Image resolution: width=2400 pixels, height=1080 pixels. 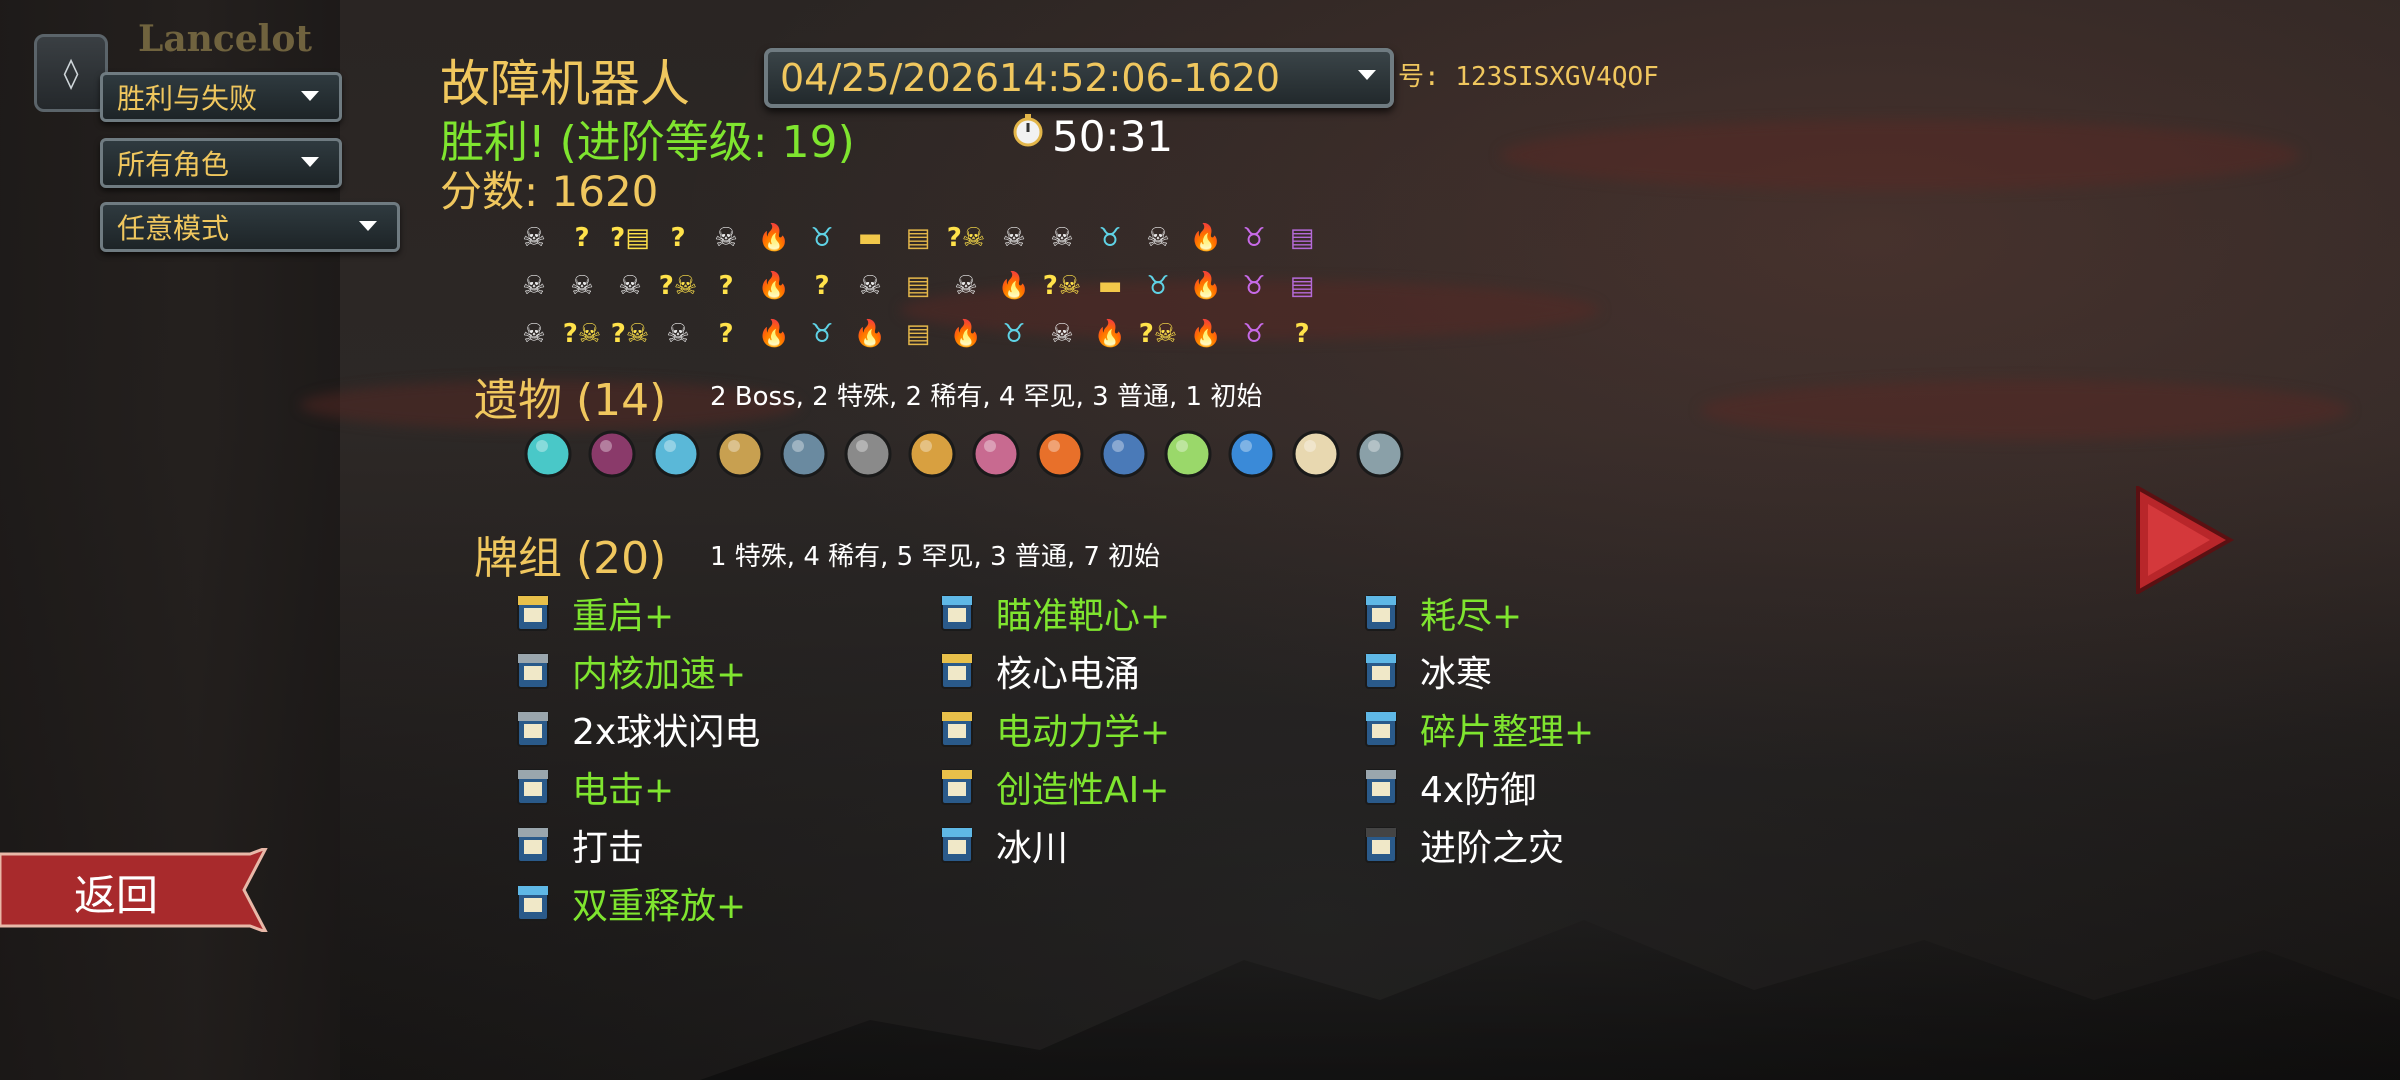 I want to click on fire-jar-icon, so click(x=1060, y=452).